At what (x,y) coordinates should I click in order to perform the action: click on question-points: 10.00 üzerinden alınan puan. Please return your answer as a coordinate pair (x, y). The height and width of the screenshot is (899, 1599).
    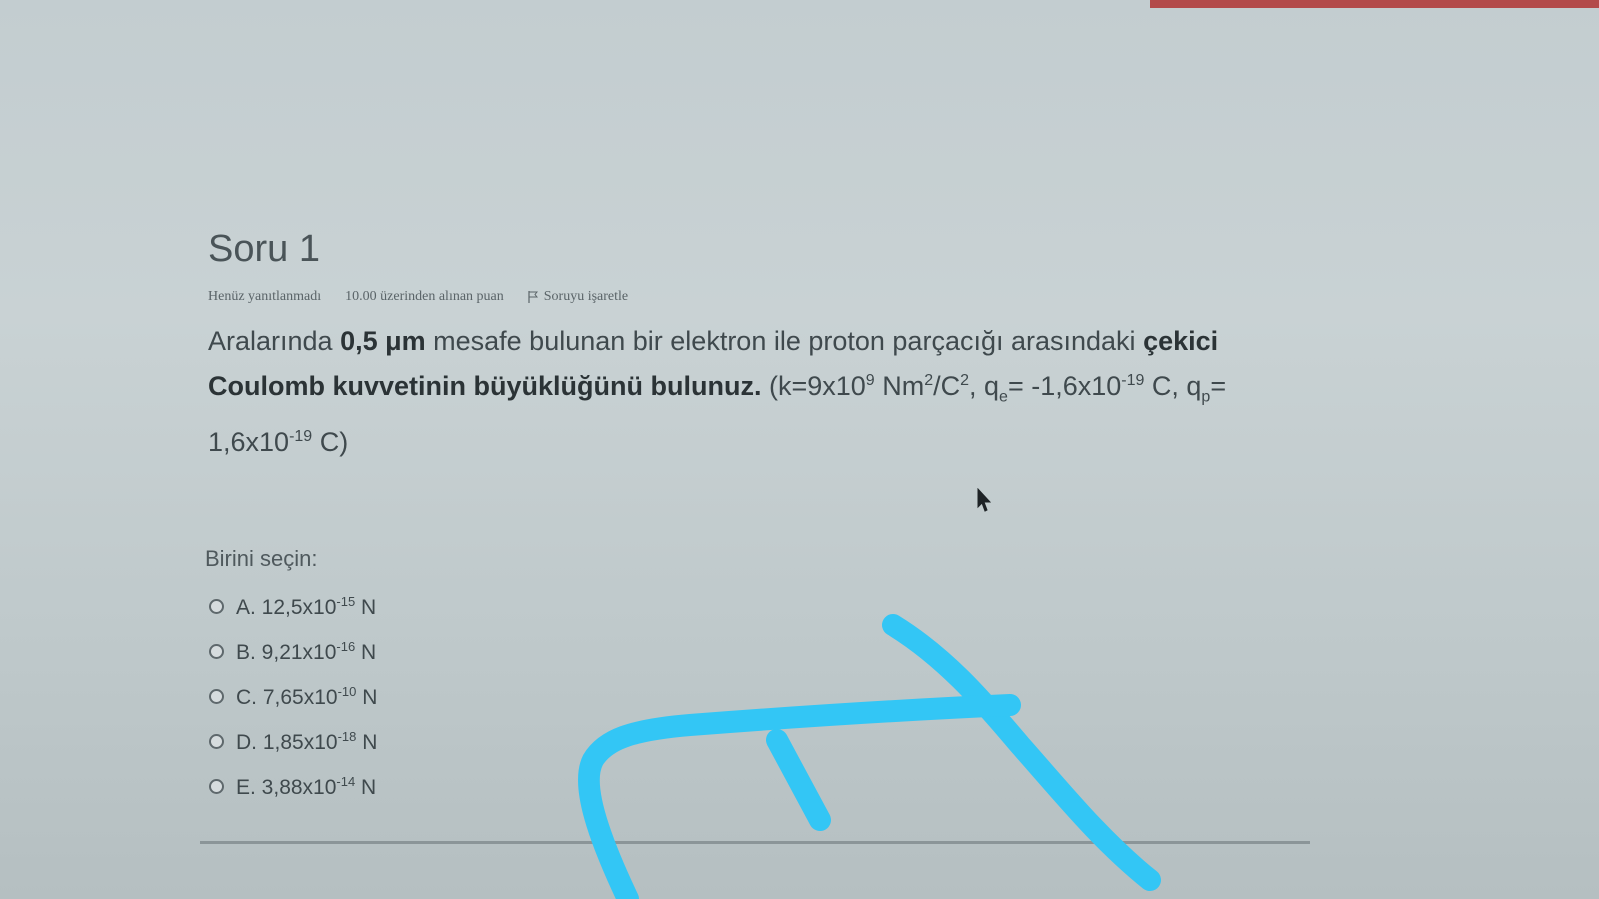
    Looking at the image, I should click on (424, 296).